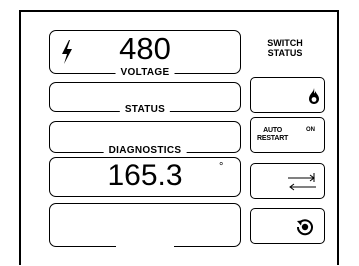  Describe the element at coordinates (273, 138) in the screenshot. I see `auto-restart-line2: RESTART` at that location.